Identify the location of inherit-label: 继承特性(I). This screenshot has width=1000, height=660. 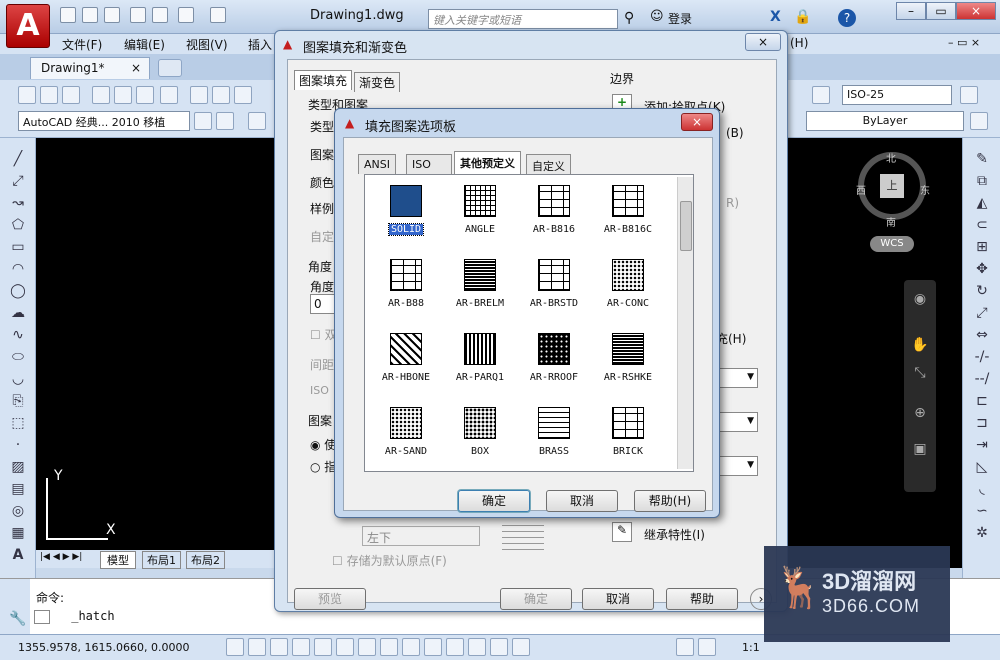
(674, 534).